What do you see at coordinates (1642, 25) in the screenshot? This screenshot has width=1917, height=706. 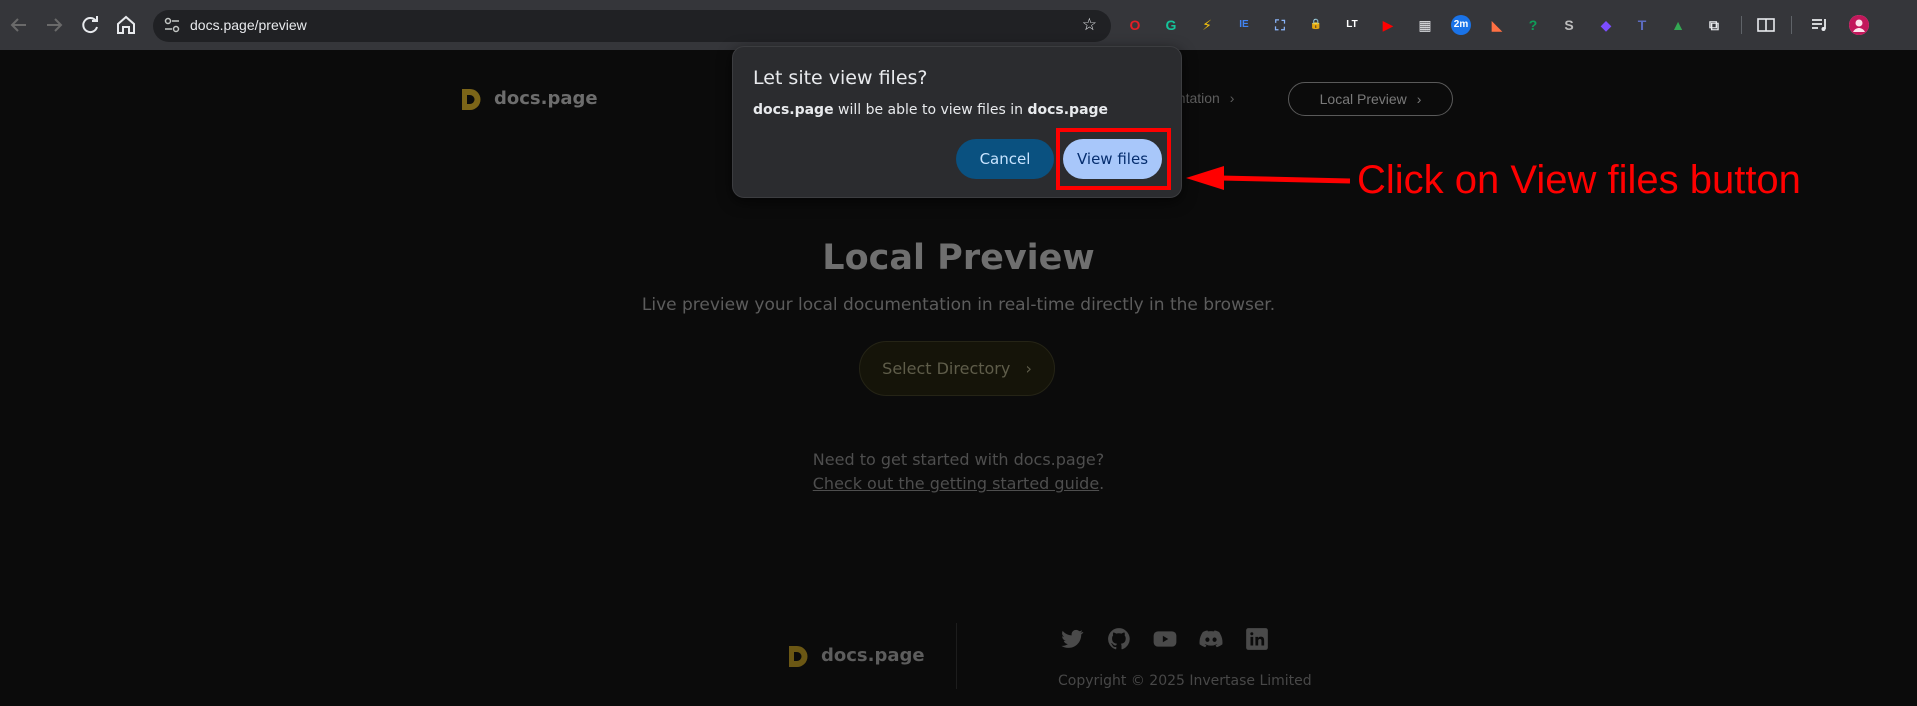 I see `ext-t-icon: T` at bounding box center [1642, 25].